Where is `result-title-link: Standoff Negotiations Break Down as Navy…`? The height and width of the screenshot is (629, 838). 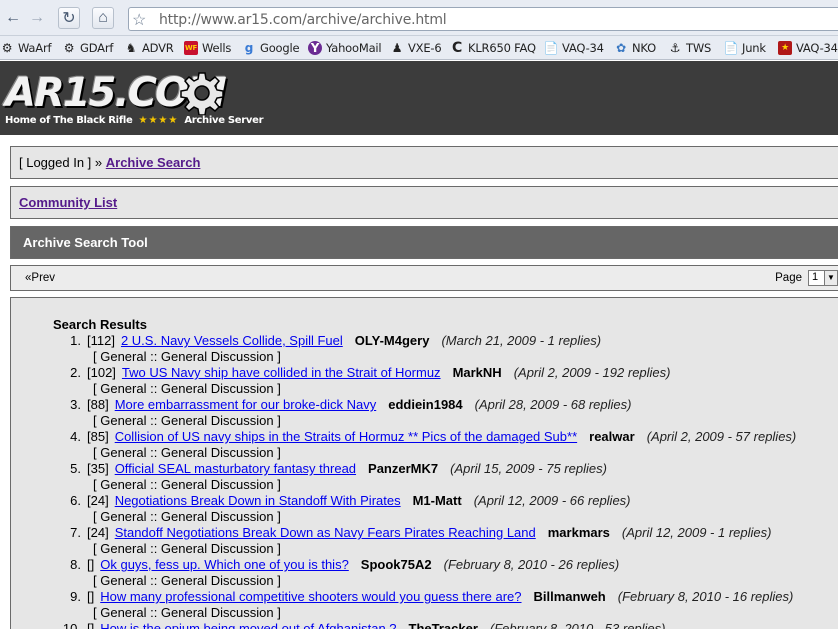
result-title-link: Standoff Negotiations Break Down as Navy… is located at coordinates (325, 532).